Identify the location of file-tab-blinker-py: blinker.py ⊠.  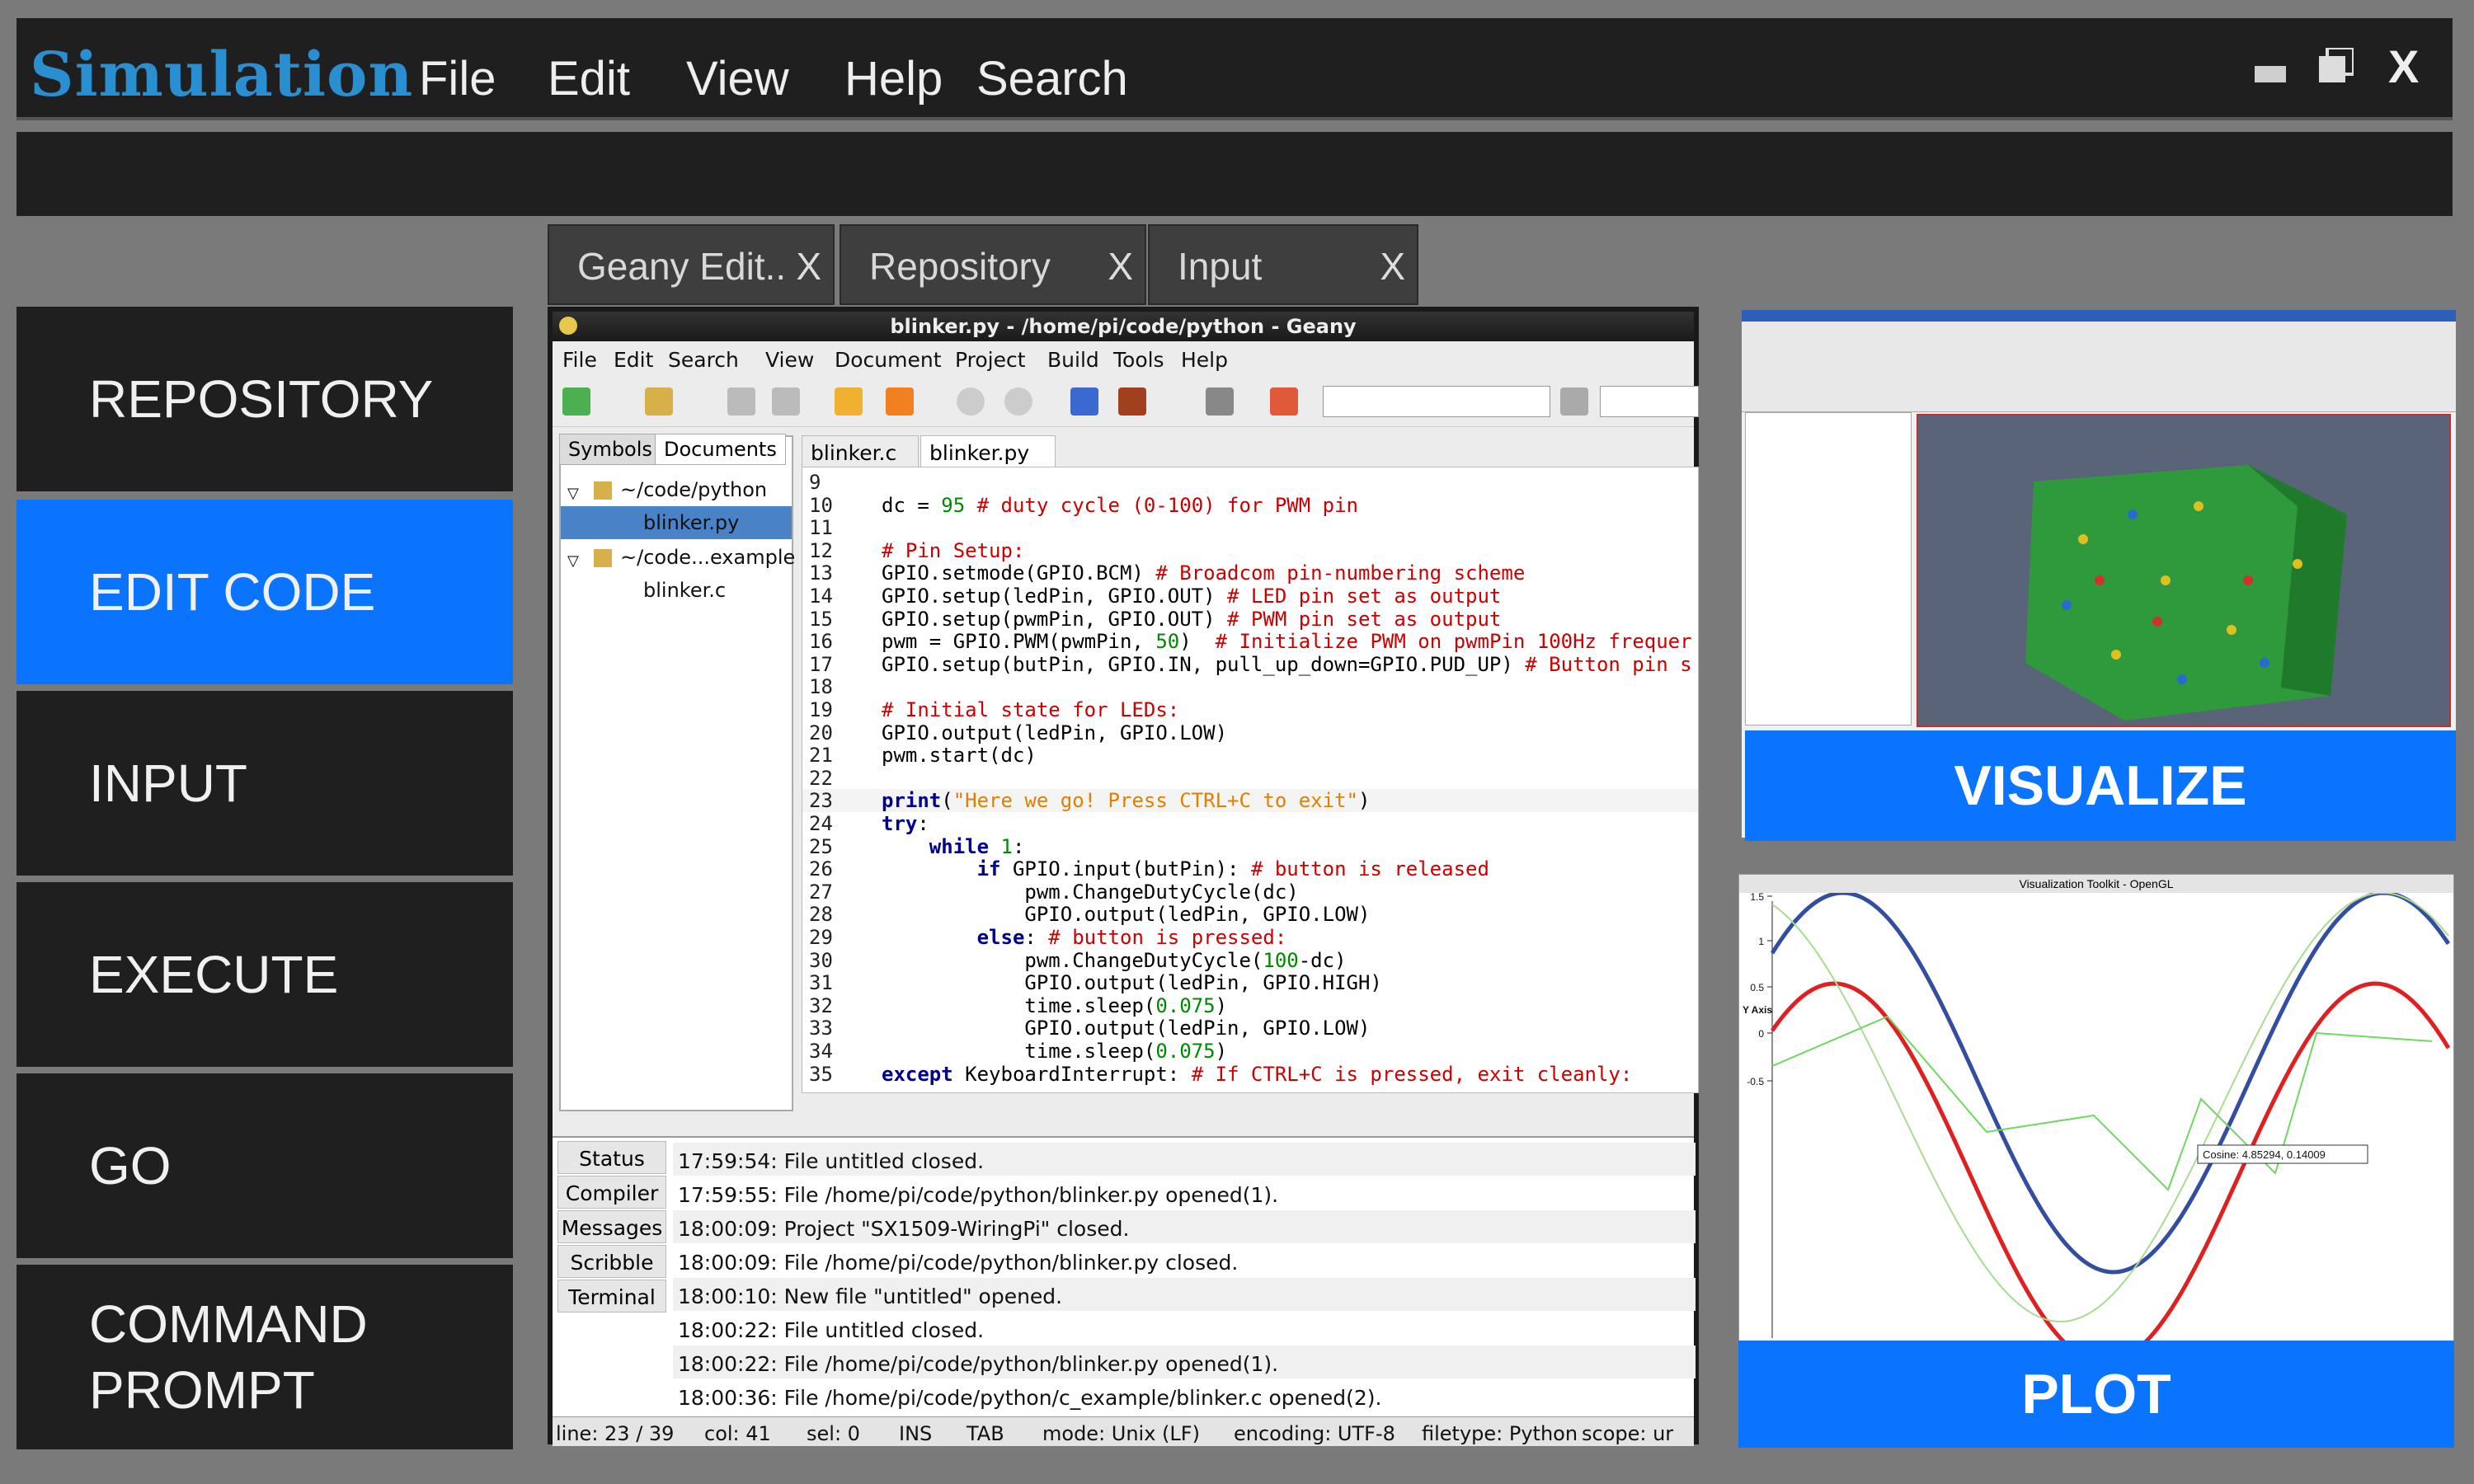
(988, 462).